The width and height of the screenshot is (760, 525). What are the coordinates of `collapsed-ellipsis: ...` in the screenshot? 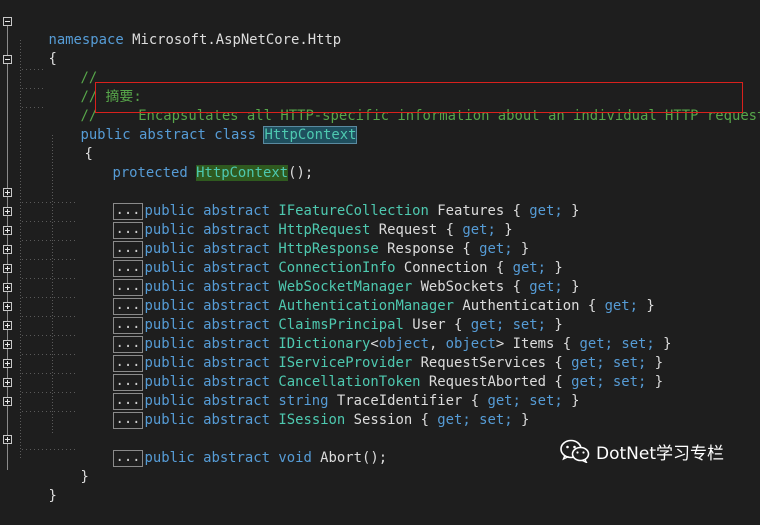 It's located at (128, 420).